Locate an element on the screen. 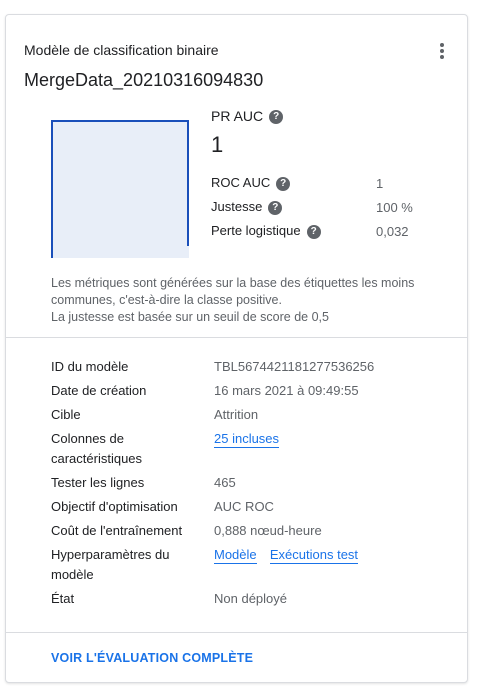 The height and width of the screenshot is (700, 485). justesse-value: 100 % is located at coordinates (394, 207).